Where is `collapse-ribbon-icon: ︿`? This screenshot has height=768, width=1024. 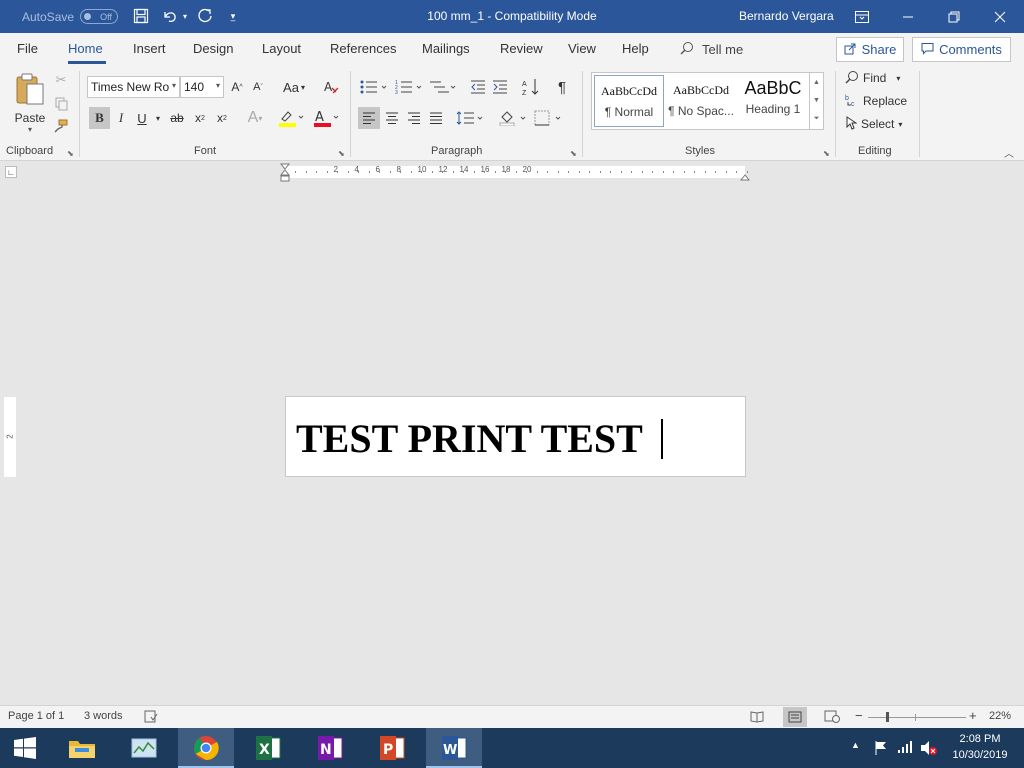
collapse-ribbon-icon: ︿ is located at coordinates (1009, 152).